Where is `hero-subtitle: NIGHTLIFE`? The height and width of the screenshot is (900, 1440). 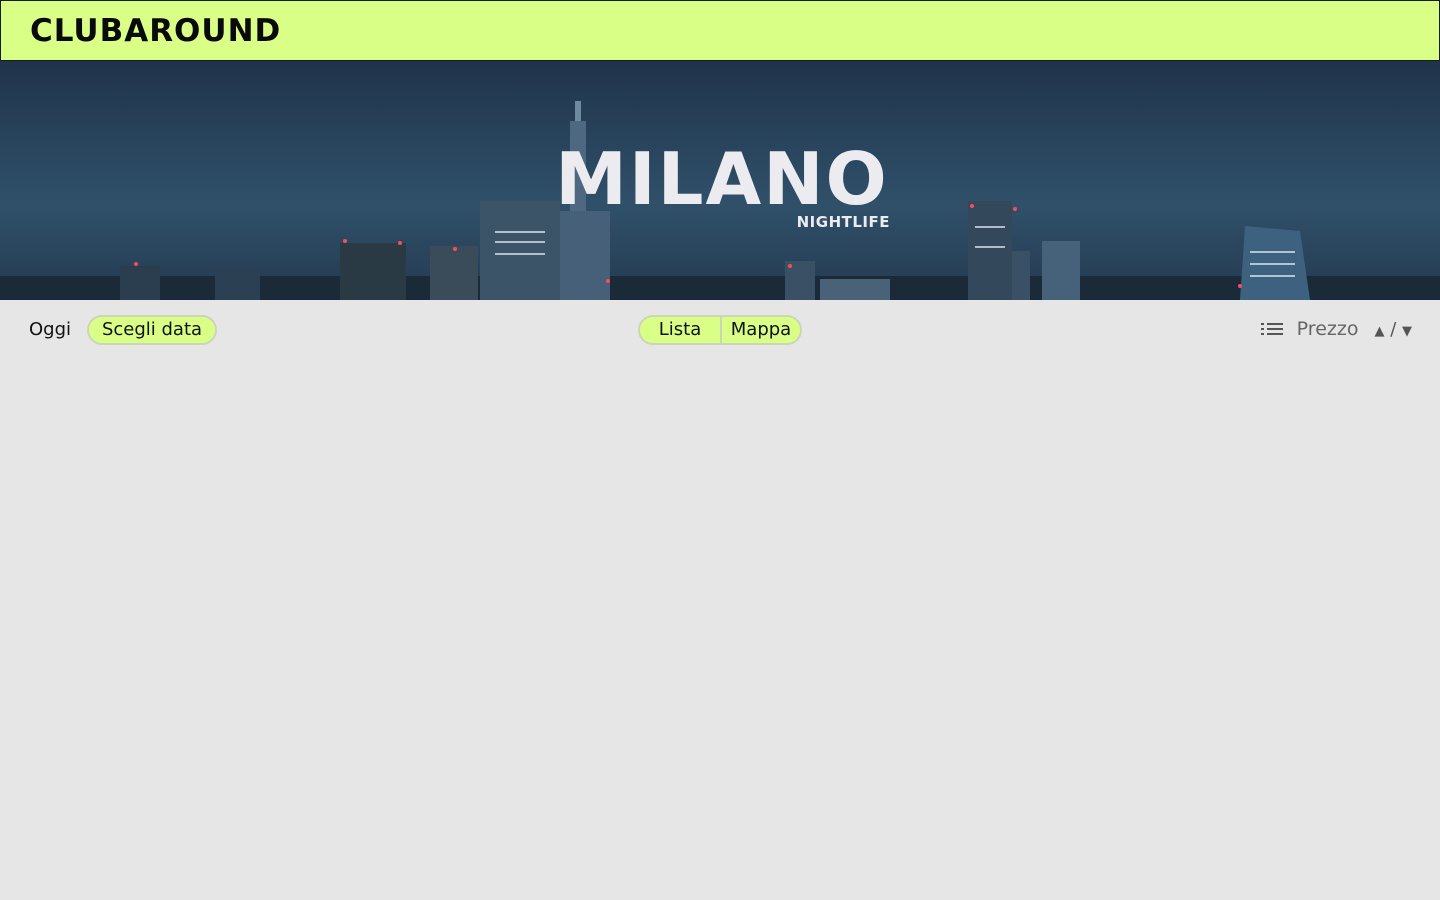 hero-subtitle: NIGHTLIFE is located at coordinates (843, 222).